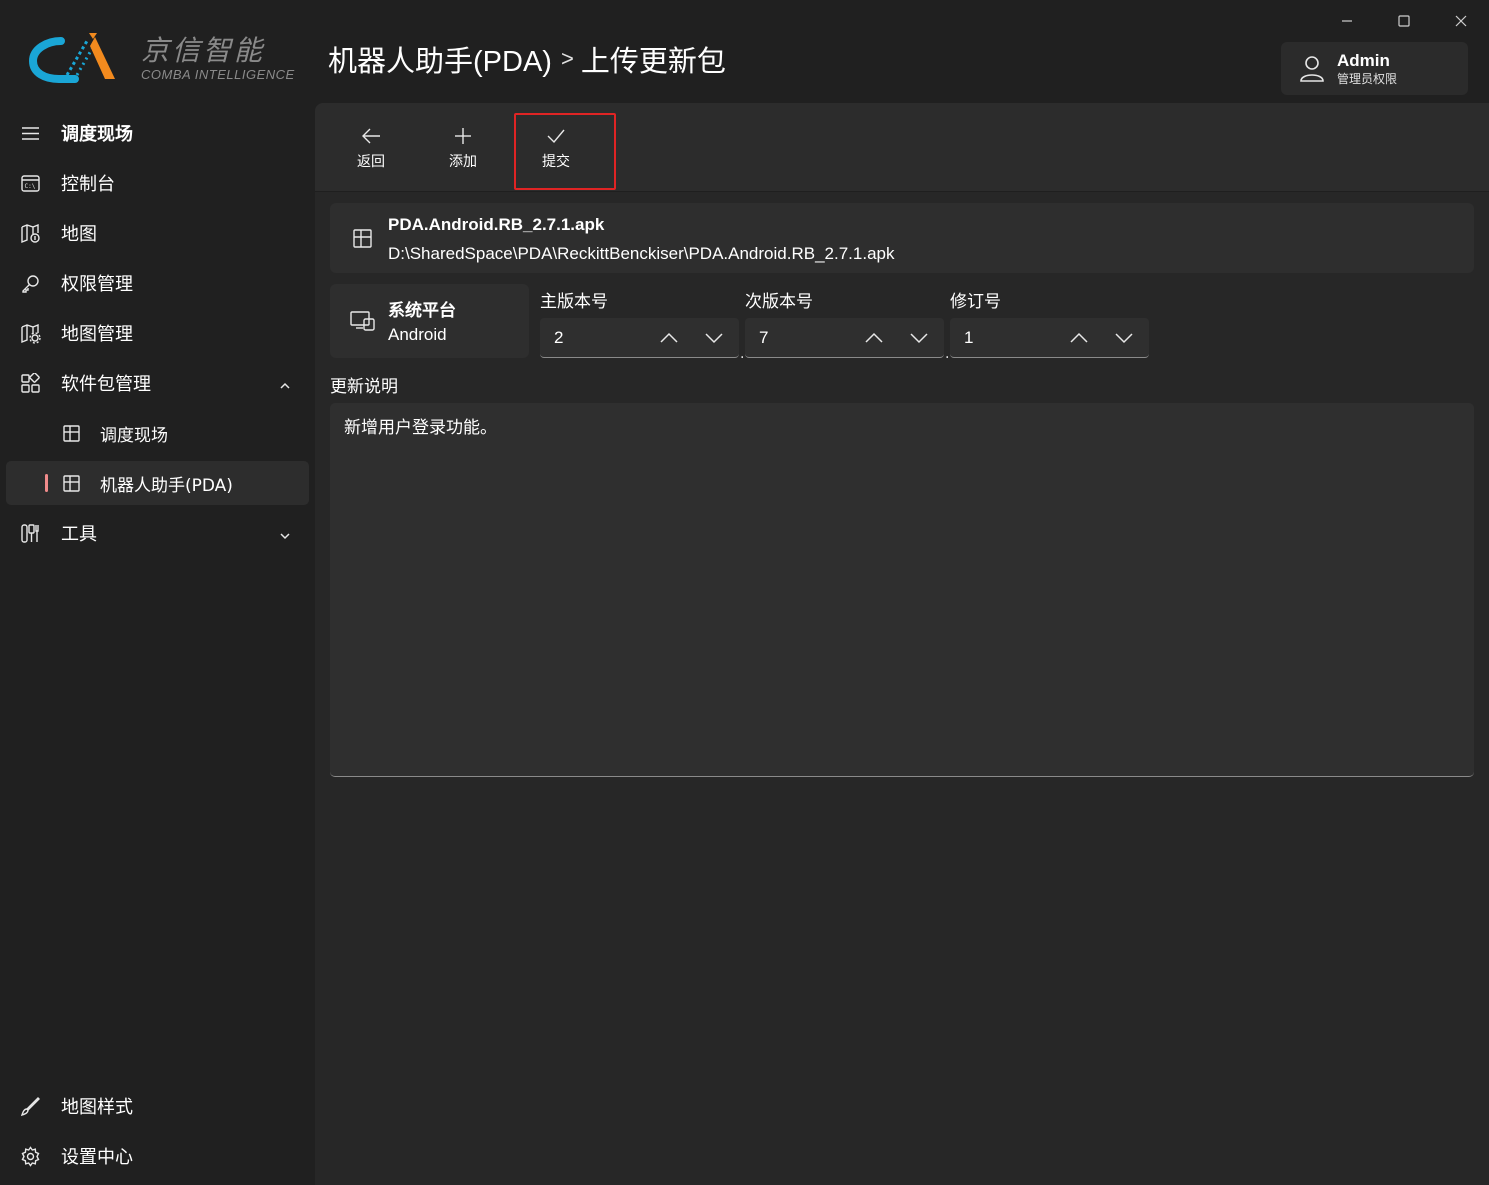  Describe the element at coordinates (496, 224) in the screenshot. I see `file-name: PDA.Android.RB_2.7.1.apk` at that location.